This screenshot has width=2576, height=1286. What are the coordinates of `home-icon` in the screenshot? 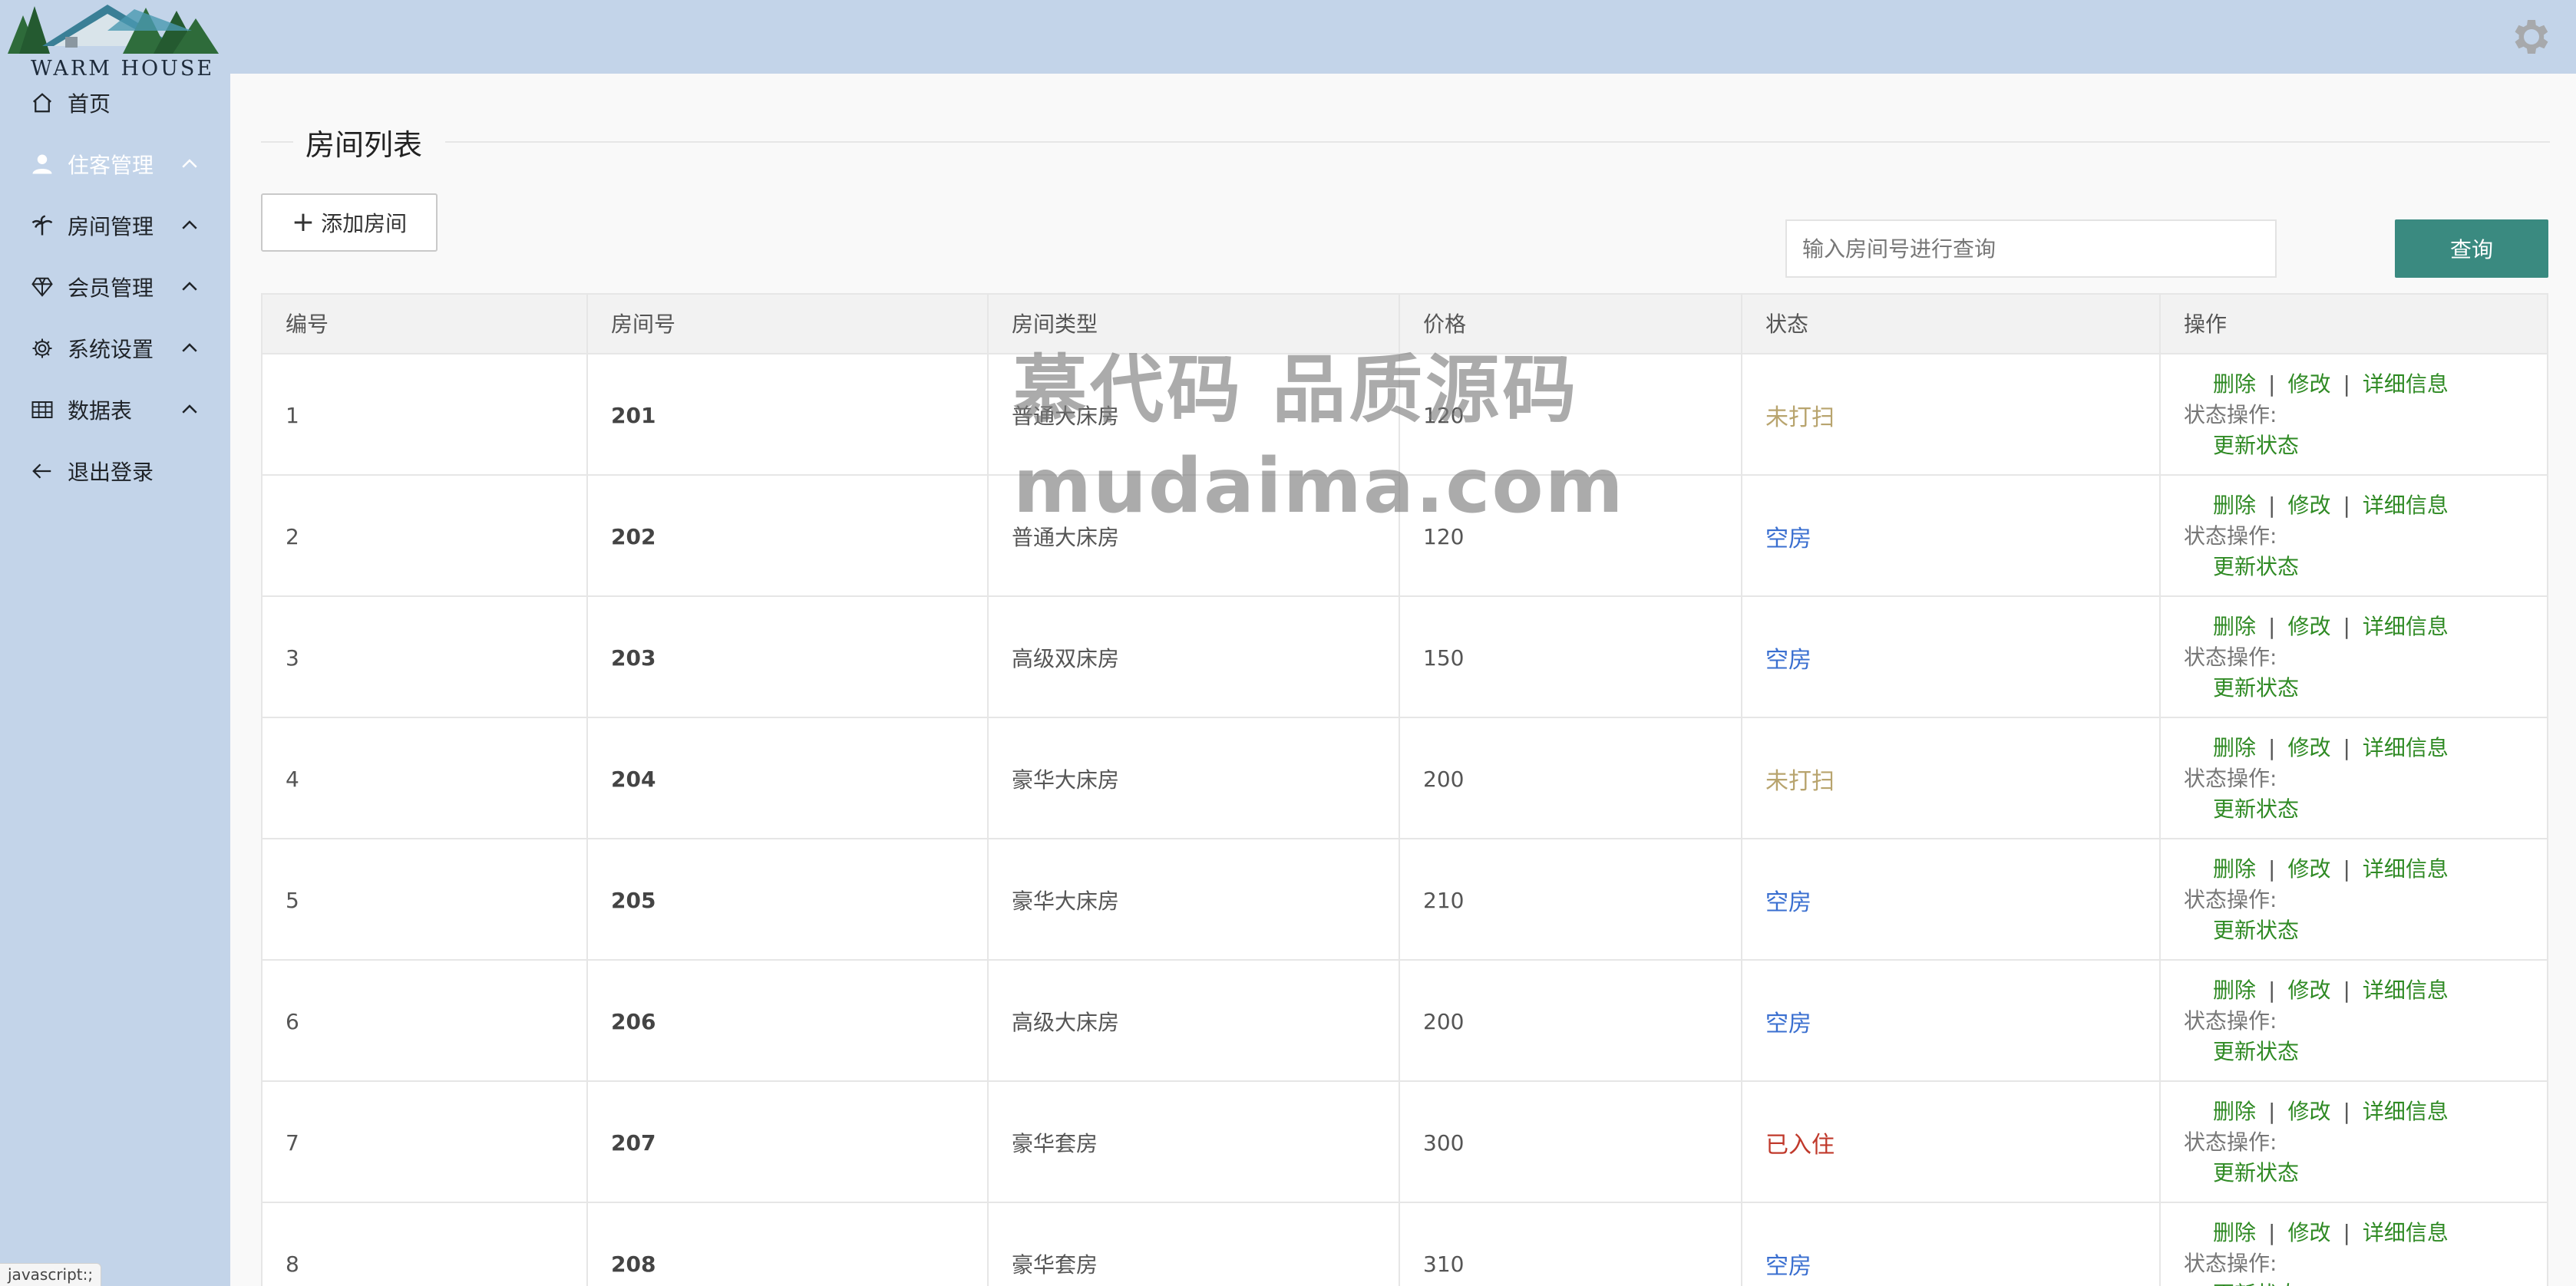 It's located at (42, 103).